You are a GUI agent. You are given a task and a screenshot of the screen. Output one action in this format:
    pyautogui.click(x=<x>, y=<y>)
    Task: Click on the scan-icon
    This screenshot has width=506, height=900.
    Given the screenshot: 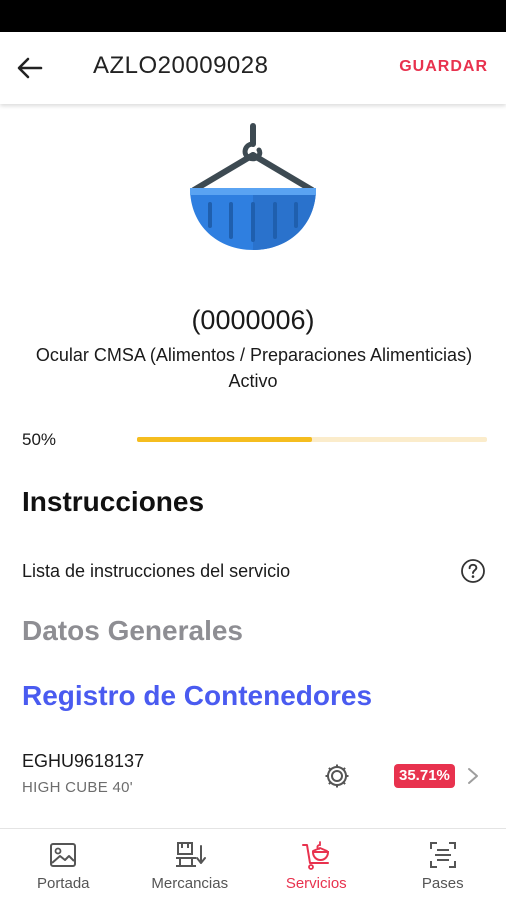 What is the action you would take?
    pyautogui.click(x=443, y=855)
    